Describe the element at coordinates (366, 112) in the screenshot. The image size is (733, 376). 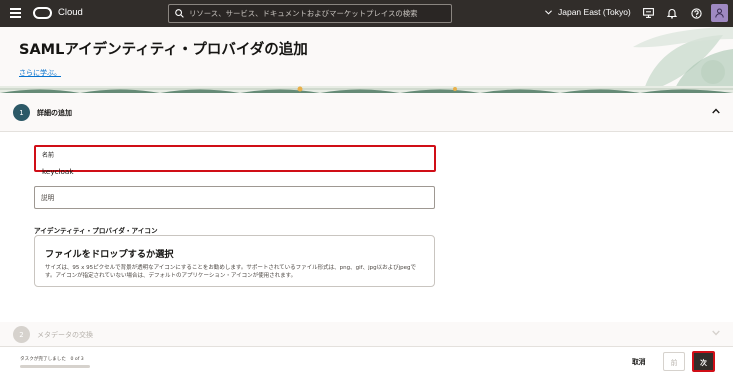
I see `step-add-details: 1 詳細の追加` at that location.